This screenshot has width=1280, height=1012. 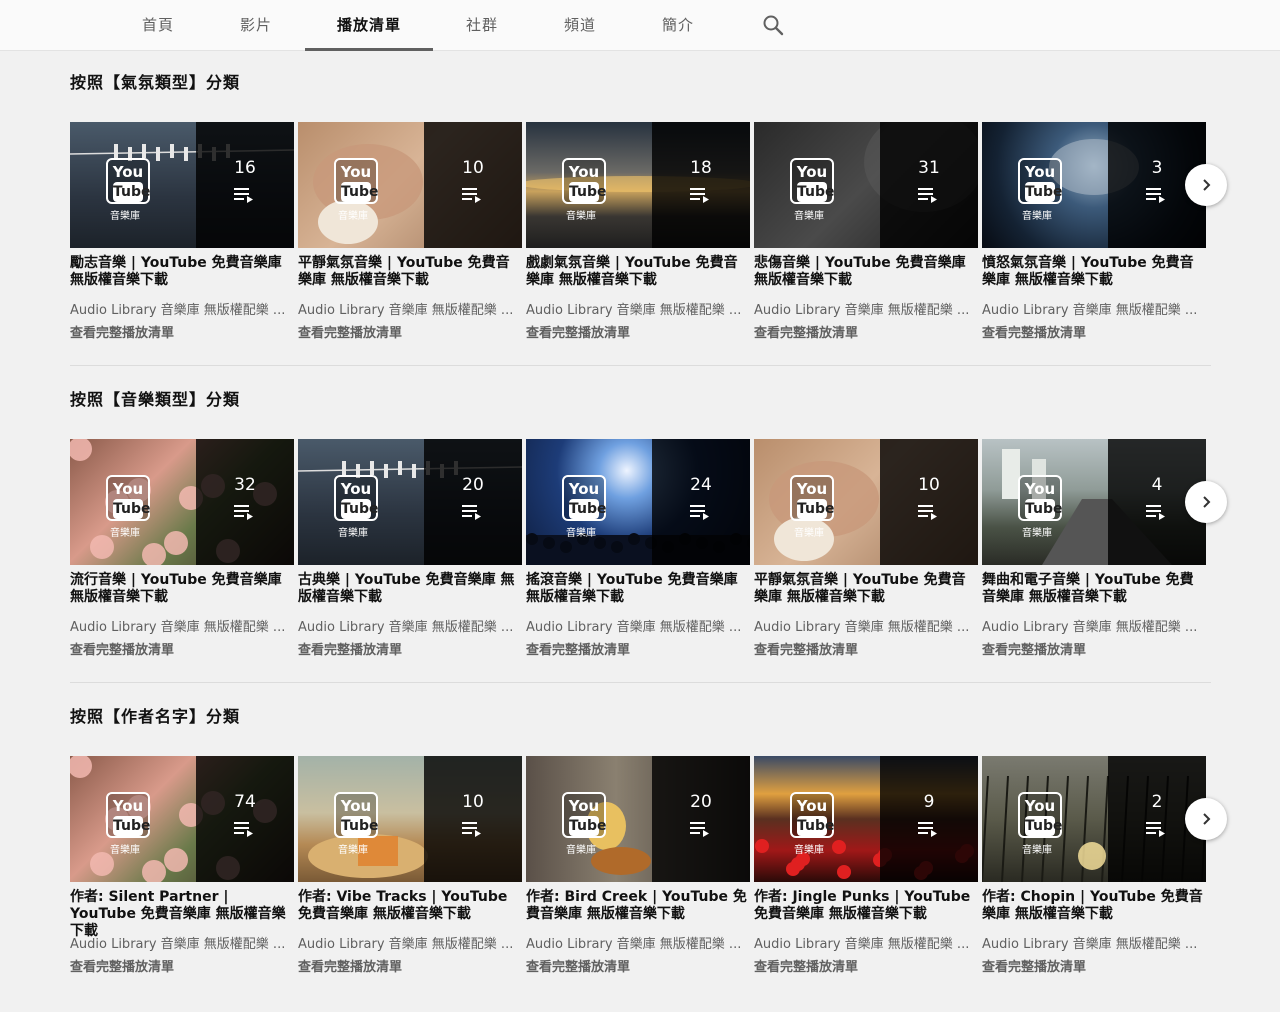 What do you see at coordinates (1094, 272) in the screenshot?
I see `playlist-title: 憤怒氣氛音樂 | YouTube 免費音樂庫 無版權音樂下載` at bounding box center [1094, 272].